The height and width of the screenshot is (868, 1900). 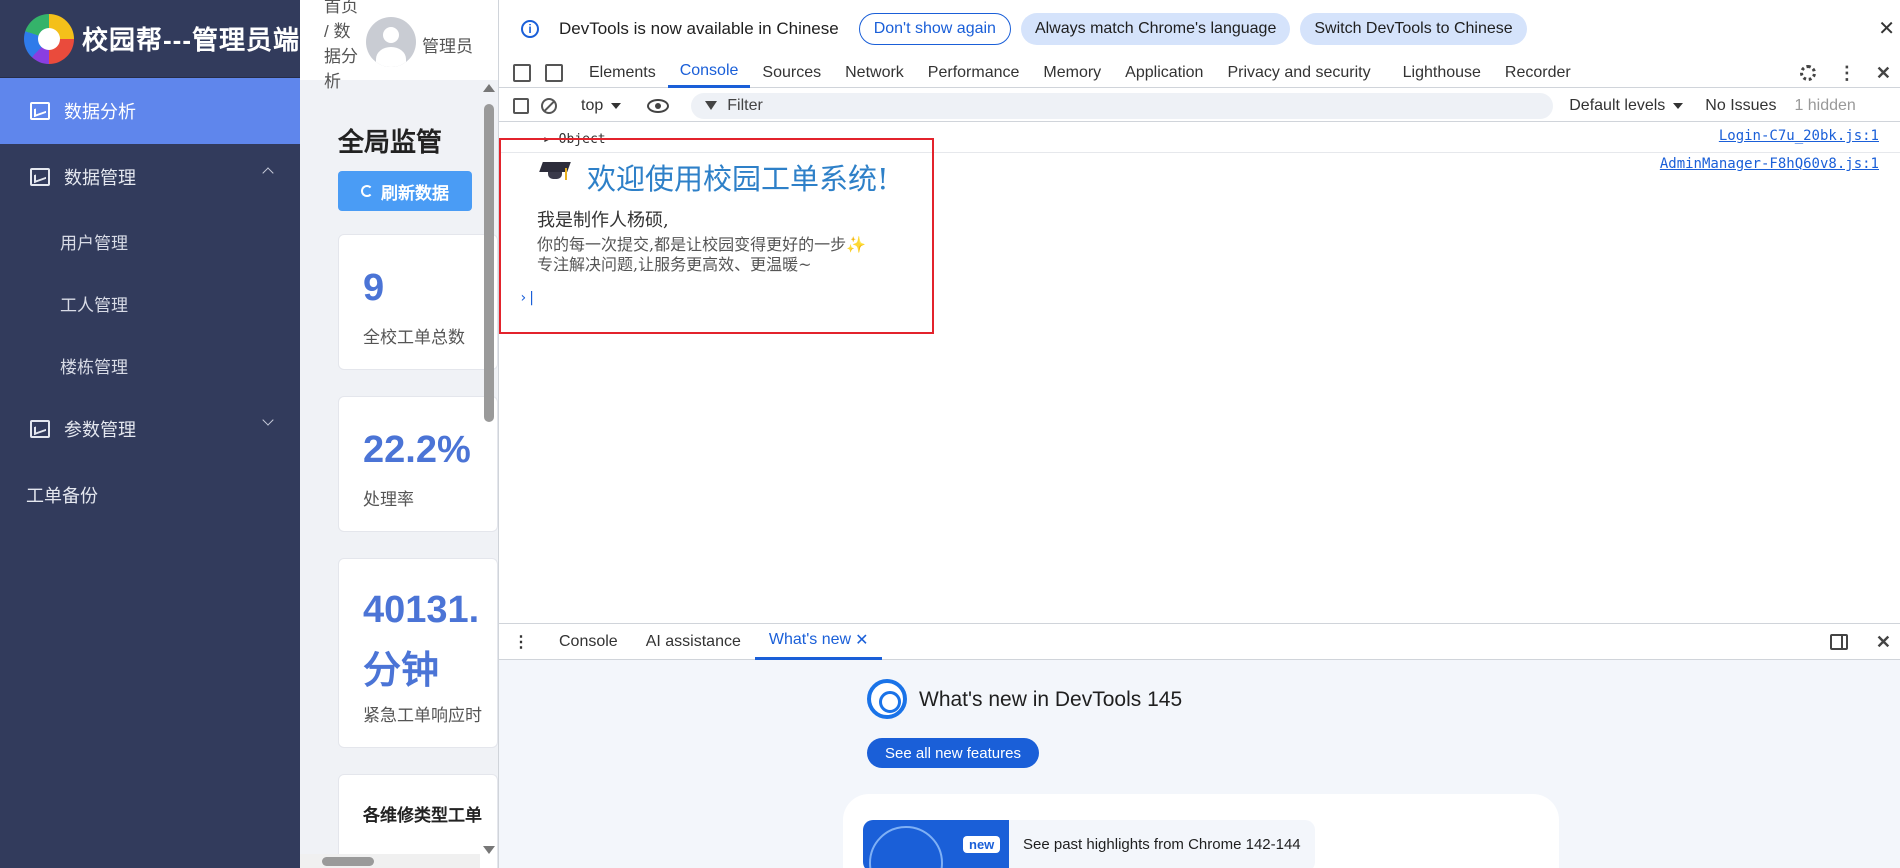 I want to click on stat-label: 全校工单总数, so click(x=414, y=337).